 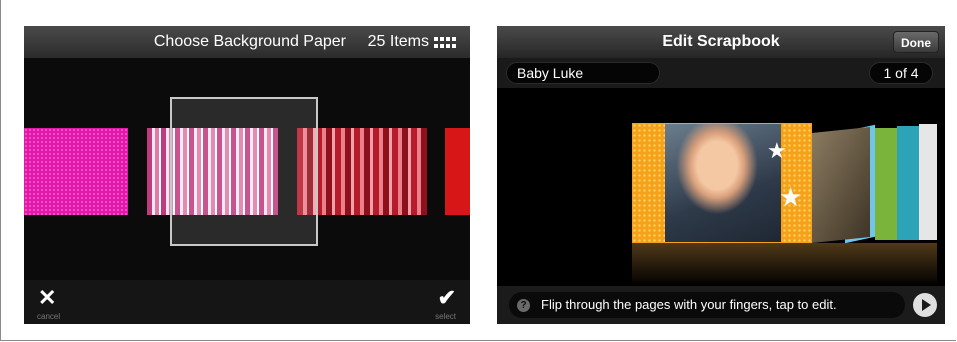 I want to click on select-label: select, so click(x=445, y=316).